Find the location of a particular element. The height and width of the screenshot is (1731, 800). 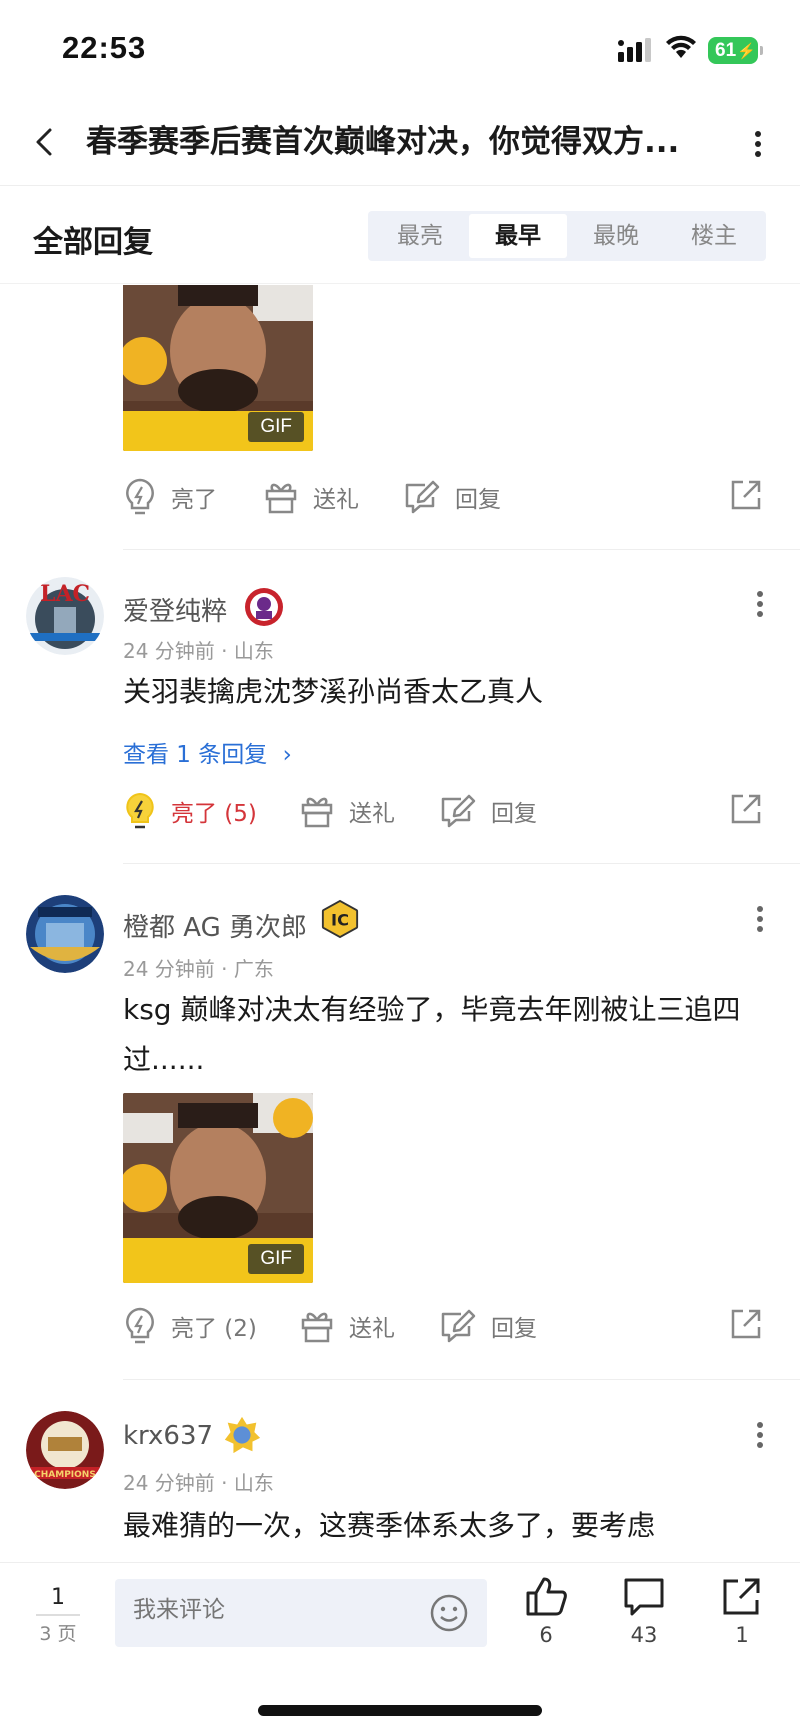

tab-brightest: 最亮 is located at coordinates (420, 236).